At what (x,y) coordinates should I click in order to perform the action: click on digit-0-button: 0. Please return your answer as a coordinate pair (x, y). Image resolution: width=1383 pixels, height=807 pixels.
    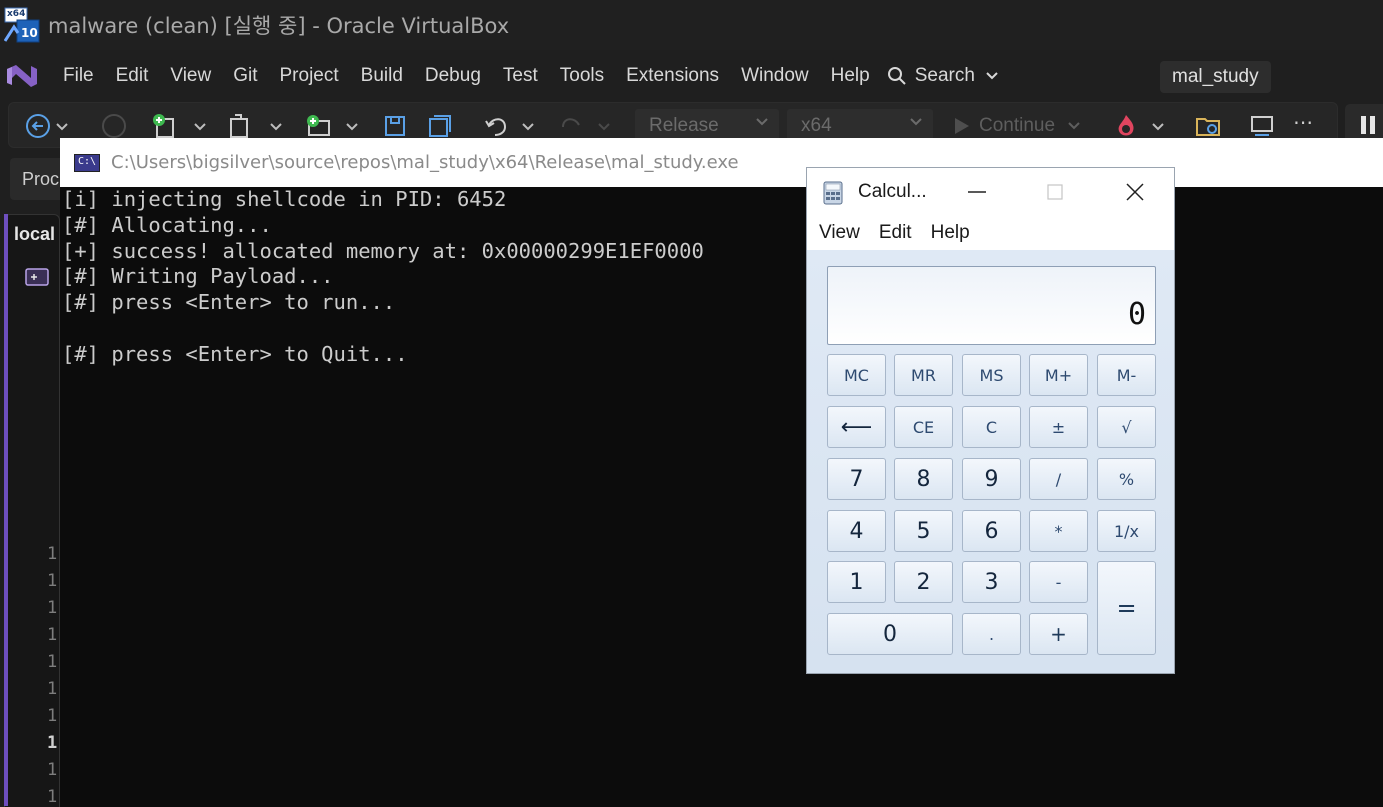
    Looking at the image, I should click on (890, 634).